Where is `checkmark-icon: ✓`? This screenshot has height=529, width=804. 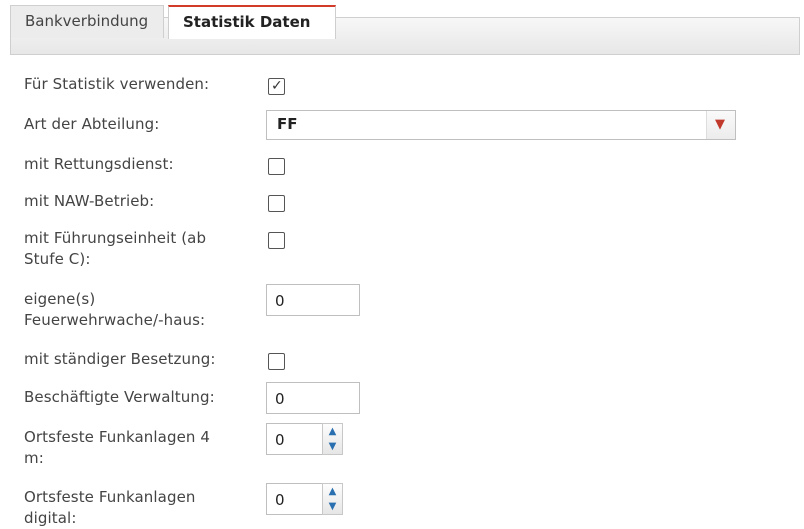 checkmark-icon: ✓ is located at coordinates (277, 86).